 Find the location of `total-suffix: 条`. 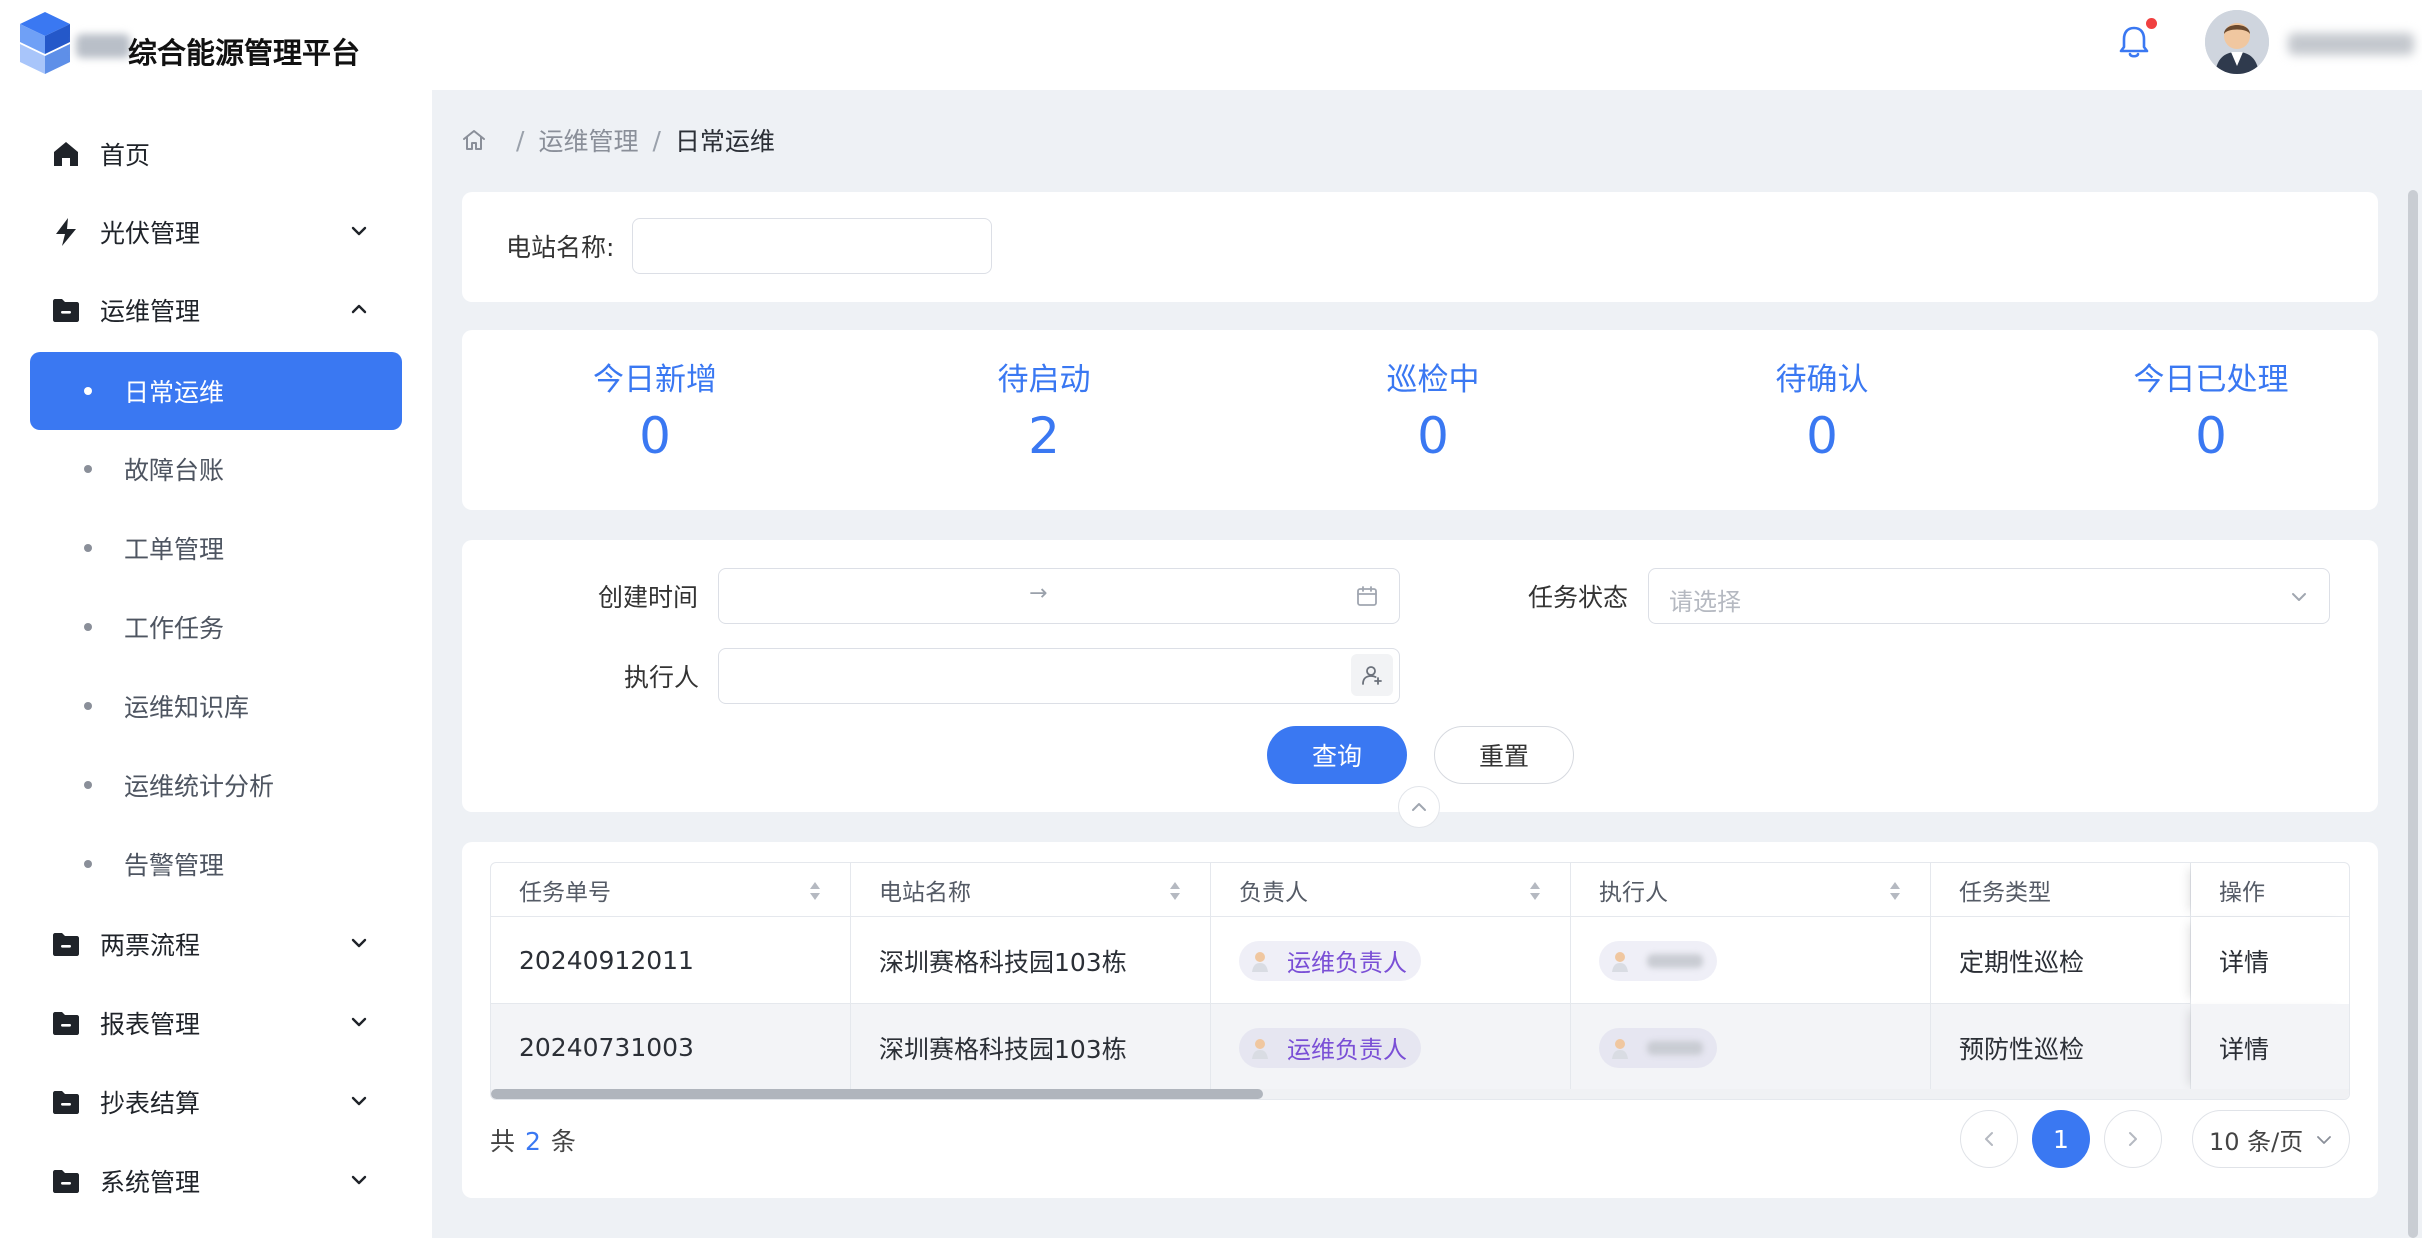

total-suffix: 条 is located at coordinates (563, 1141).